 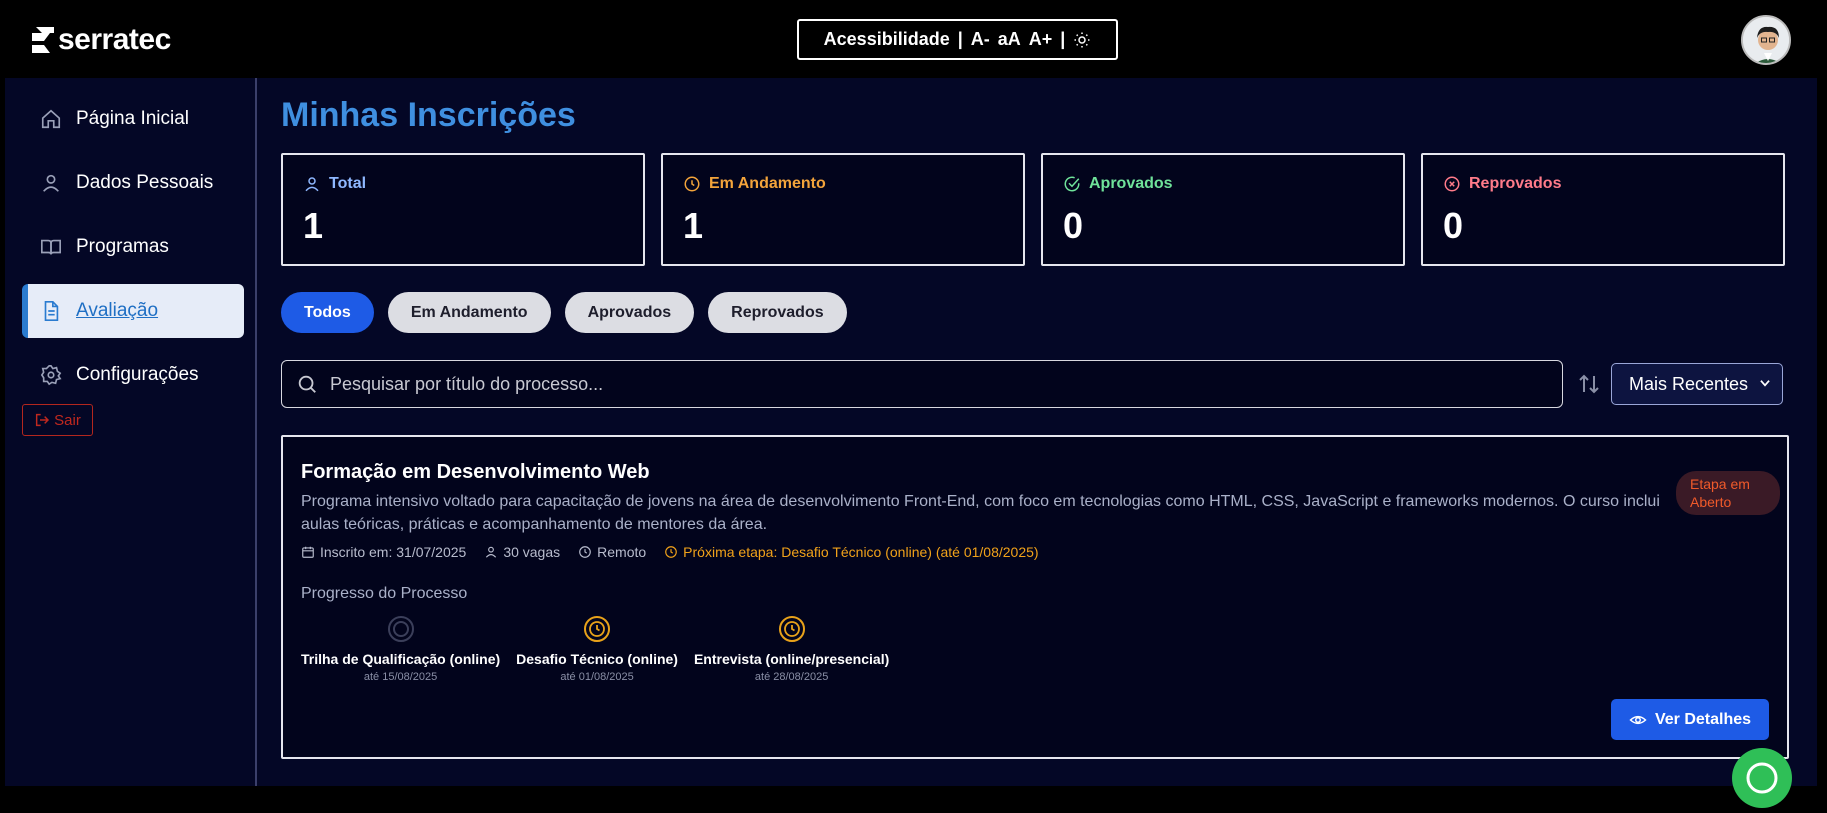 What do you see at coordinates (1689, 383) in the screenshot?
I see `sort-selected-value: Mais Recentes` at bounding box center [1689, 383].